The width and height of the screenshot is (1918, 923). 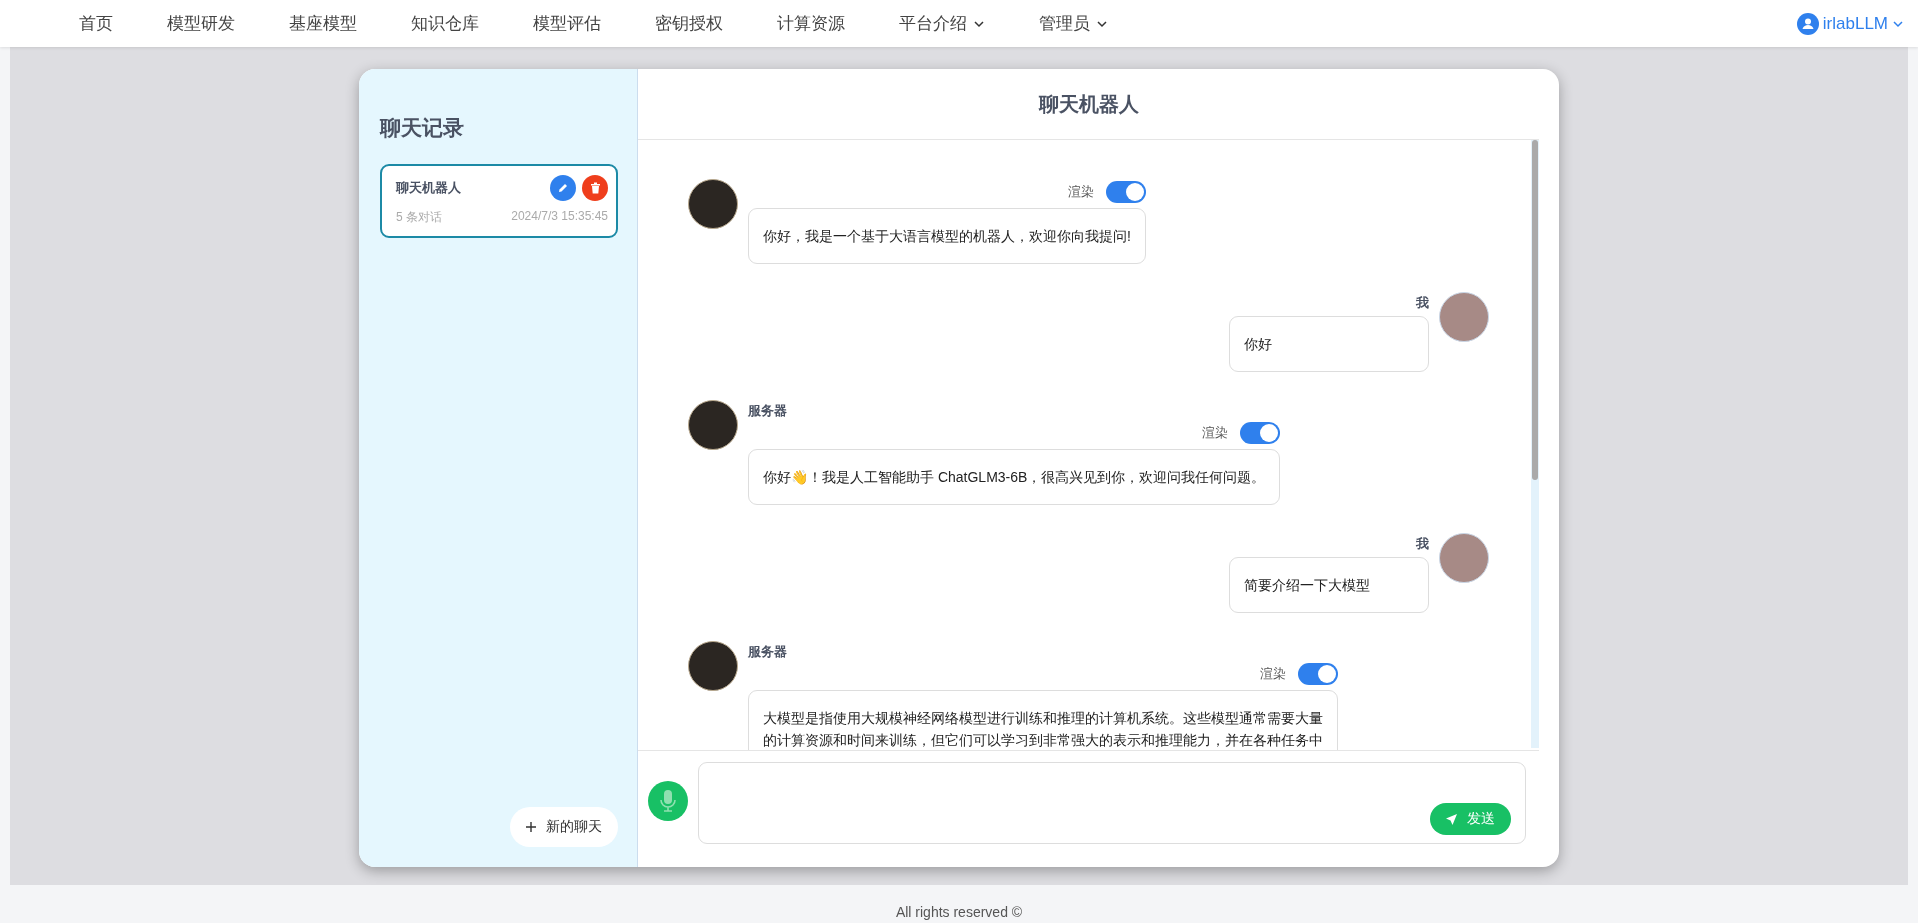 I want to click on trash-icon, so click(x=595, y=188).